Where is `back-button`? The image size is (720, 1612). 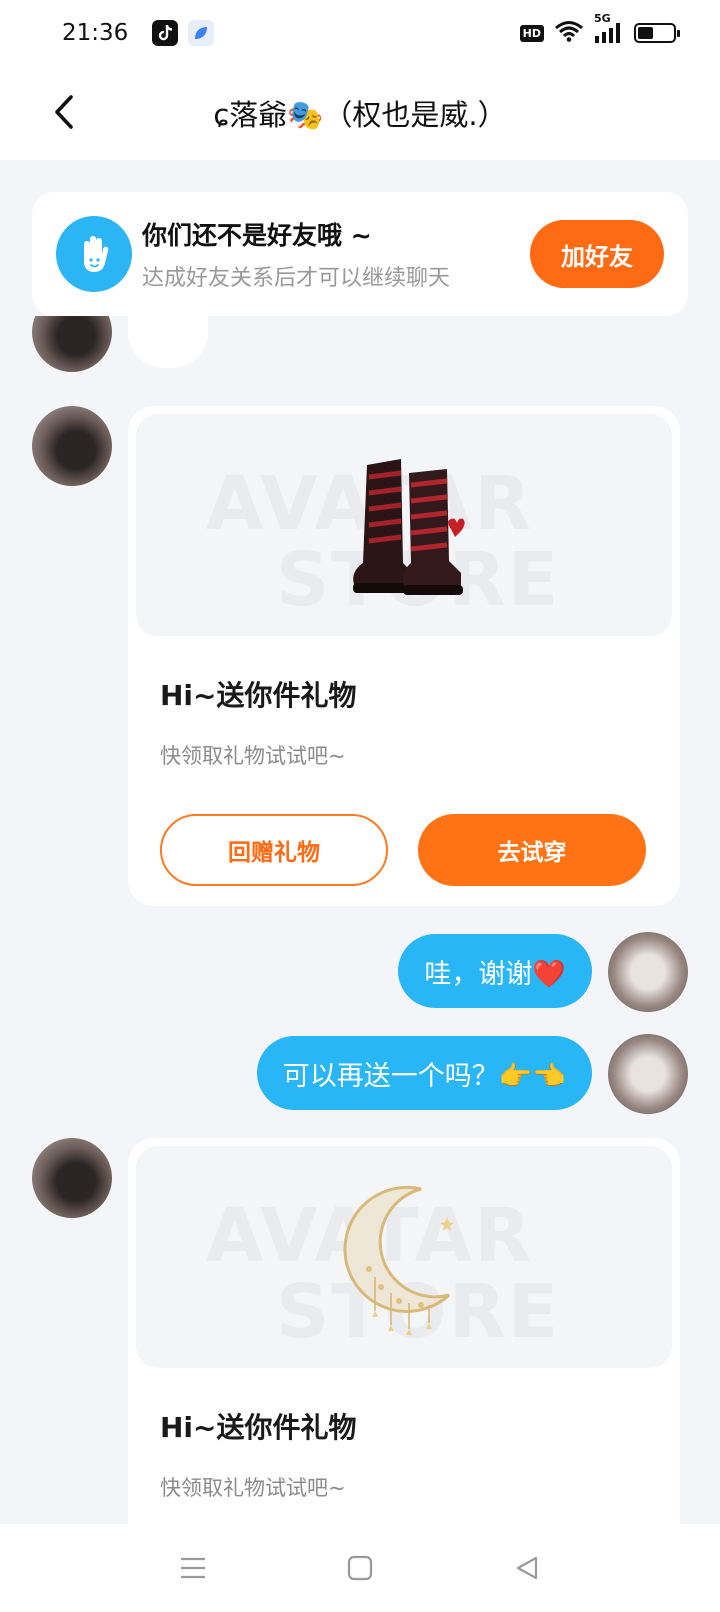 back-button is located at coordinates (64, 112).